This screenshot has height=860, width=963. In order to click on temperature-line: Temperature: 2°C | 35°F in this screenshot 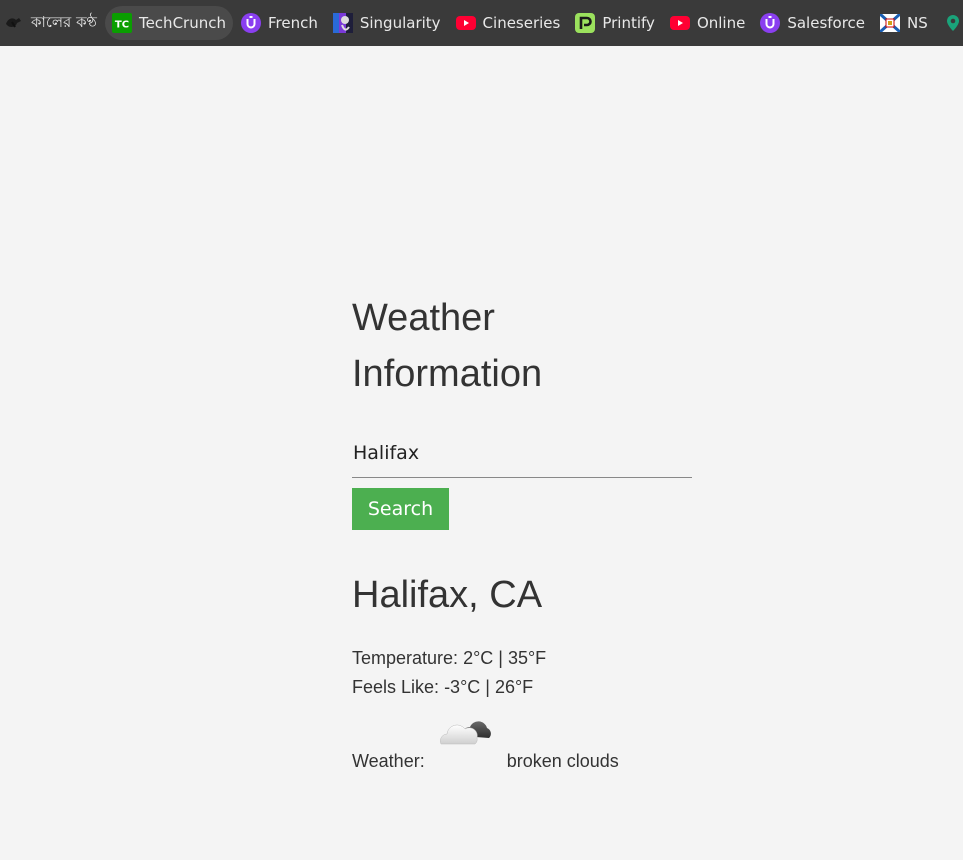, I will do `click(522, 658)`.